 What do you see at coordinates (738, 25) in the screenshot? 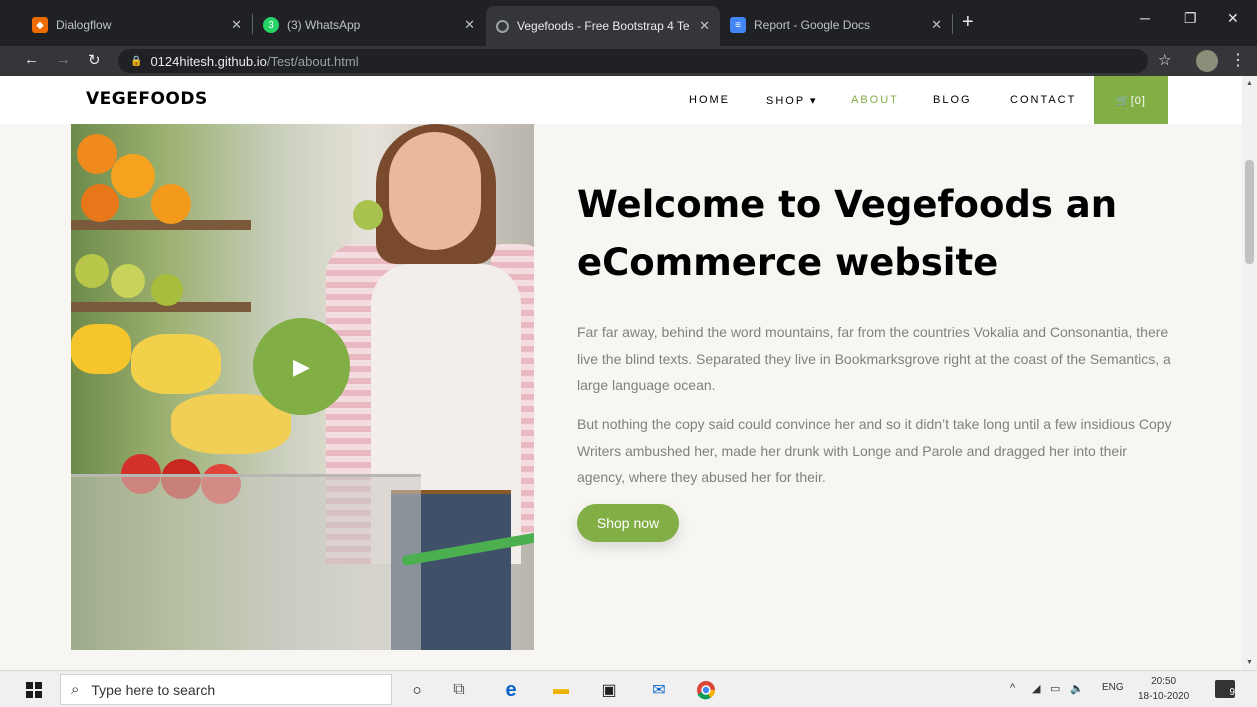
I see `docs-icon: ≡` at bounding box center [738, 25].